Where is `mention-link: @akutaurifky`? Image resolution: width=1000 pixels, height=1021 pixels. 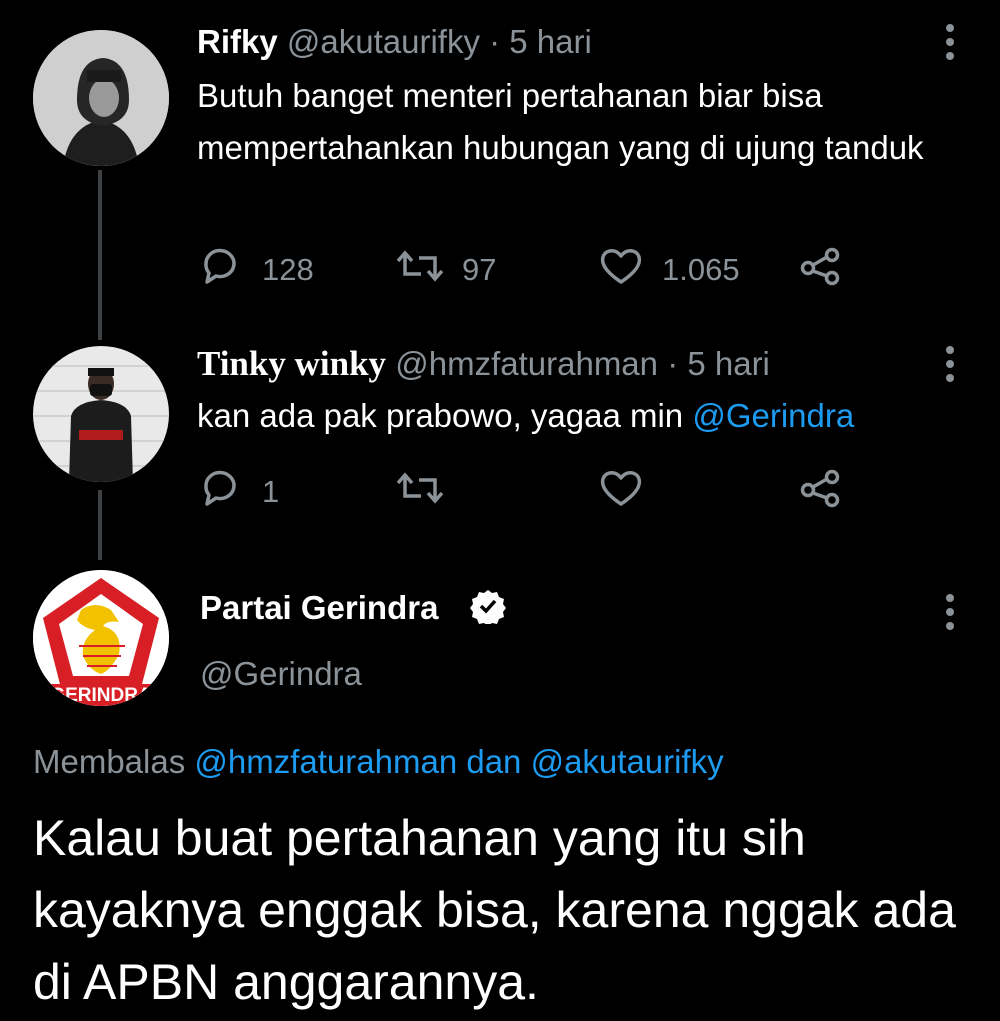
mention-link: @akutaurifky is located at coordinates (627, 761).